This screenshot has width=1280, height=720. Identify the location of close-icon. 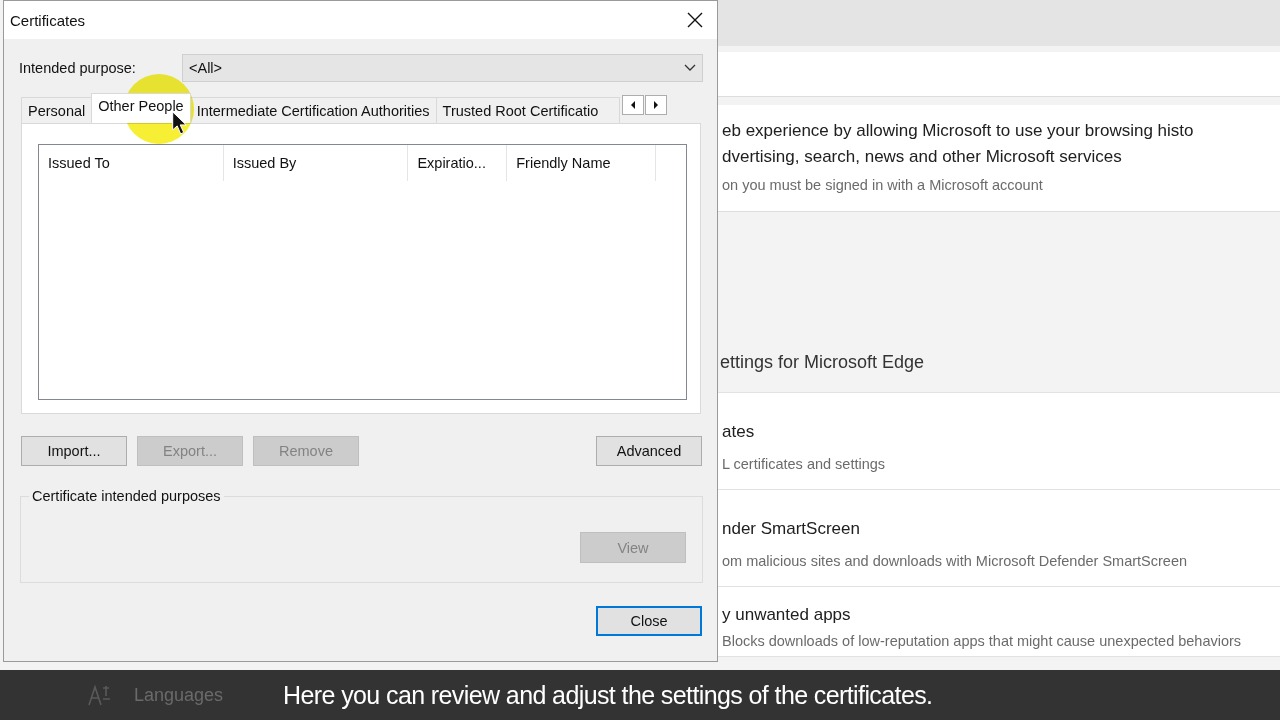
(695, 20).